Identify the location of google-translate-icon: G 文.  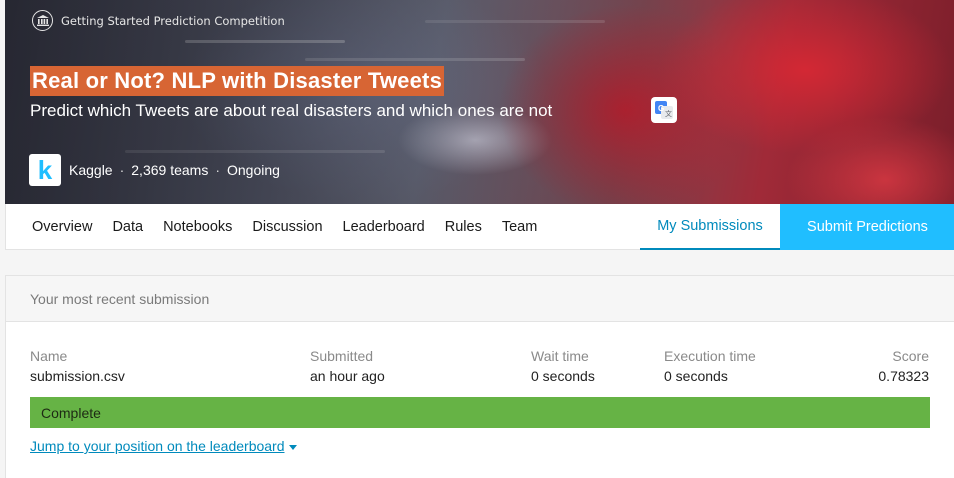
(664, 110).